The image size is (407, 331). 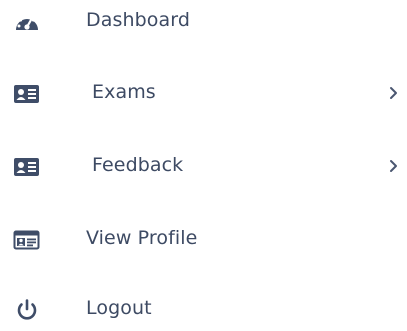 I want to click on menu-item-label: View Profile, so click(x=142, y=238).